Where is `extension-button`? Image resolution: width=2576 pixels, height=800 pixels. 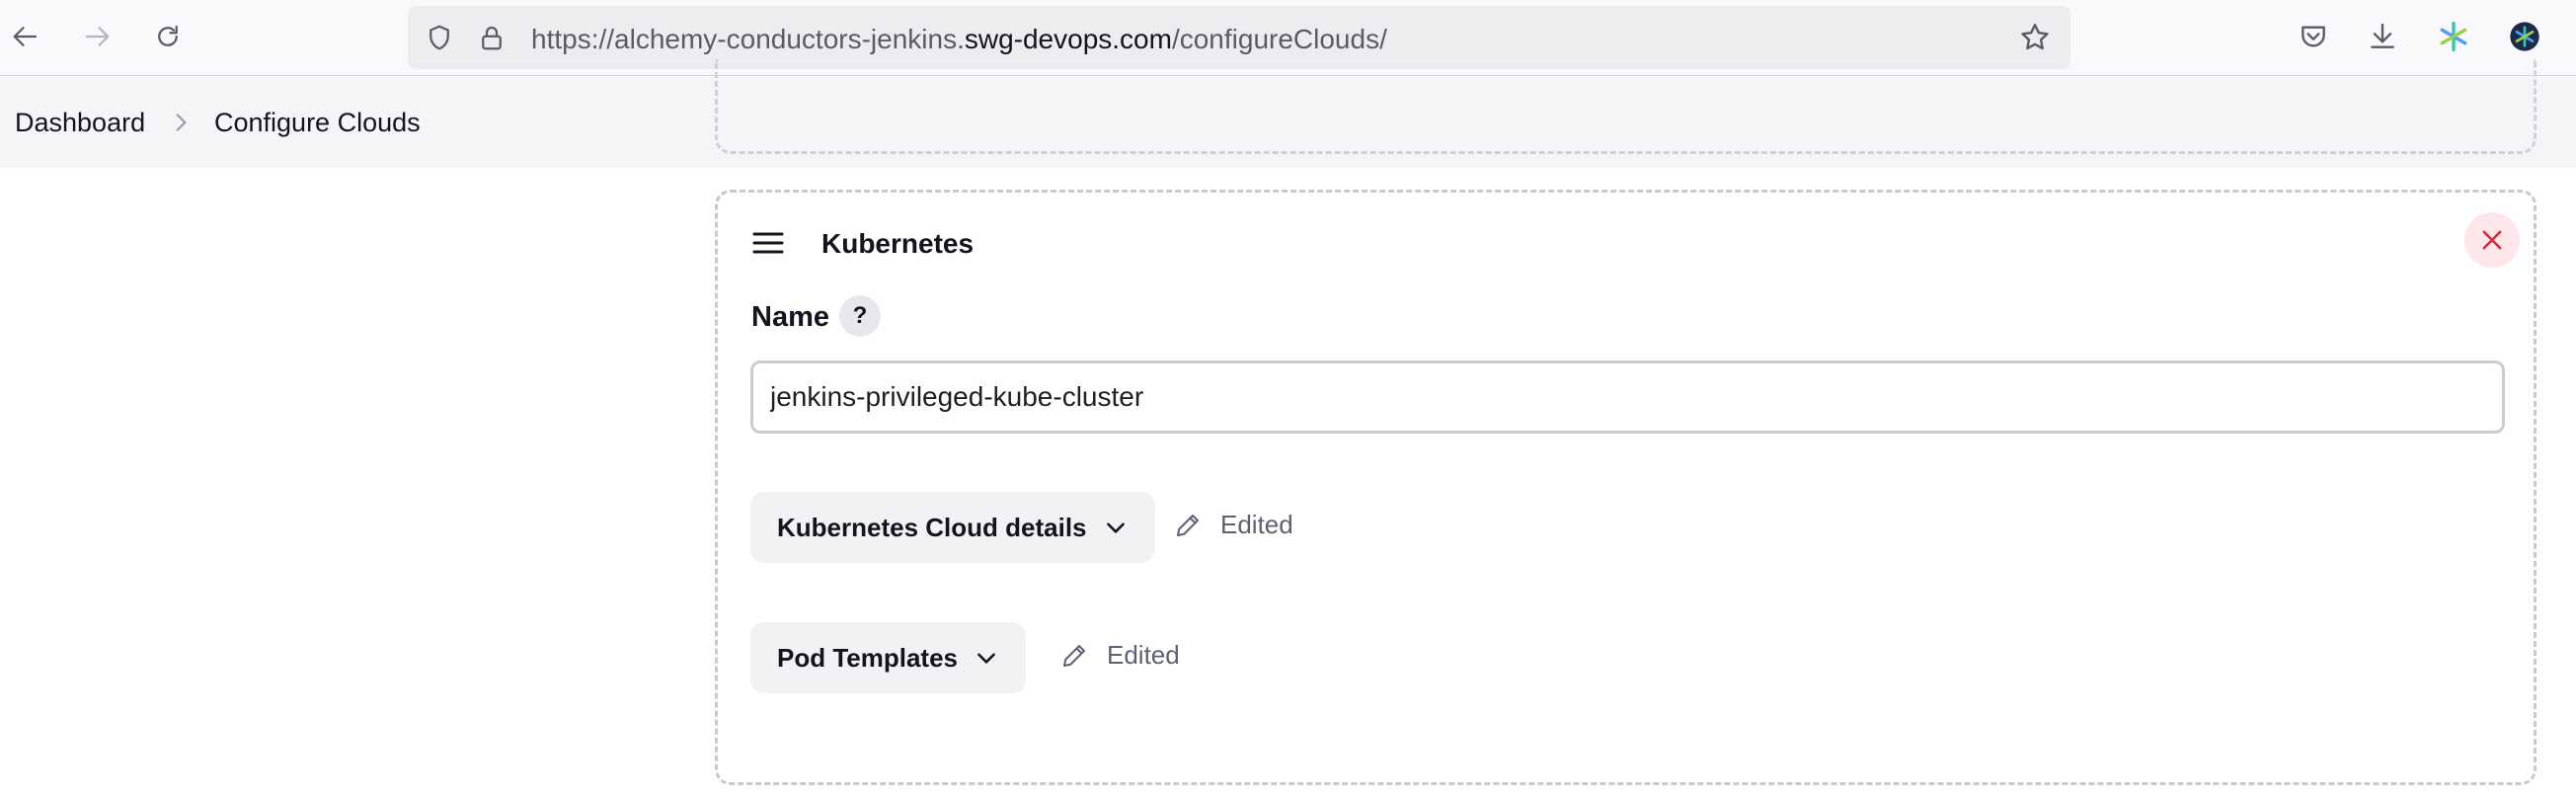 extension-button is located at coordinates (2453, 36).